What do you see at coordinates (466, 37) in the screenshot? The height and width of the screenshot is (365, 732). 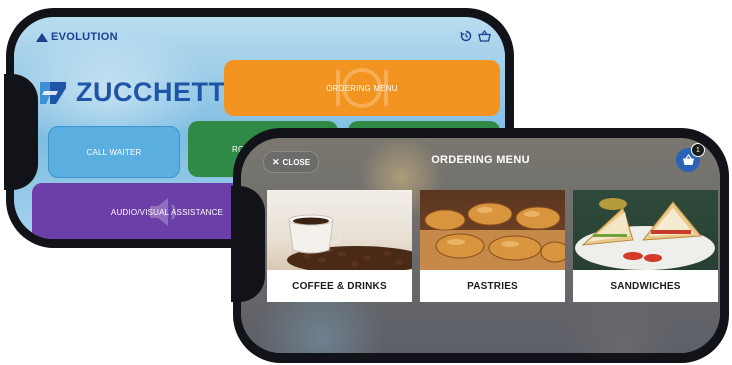 I see `history-icon` at bounding box center [466, 37].